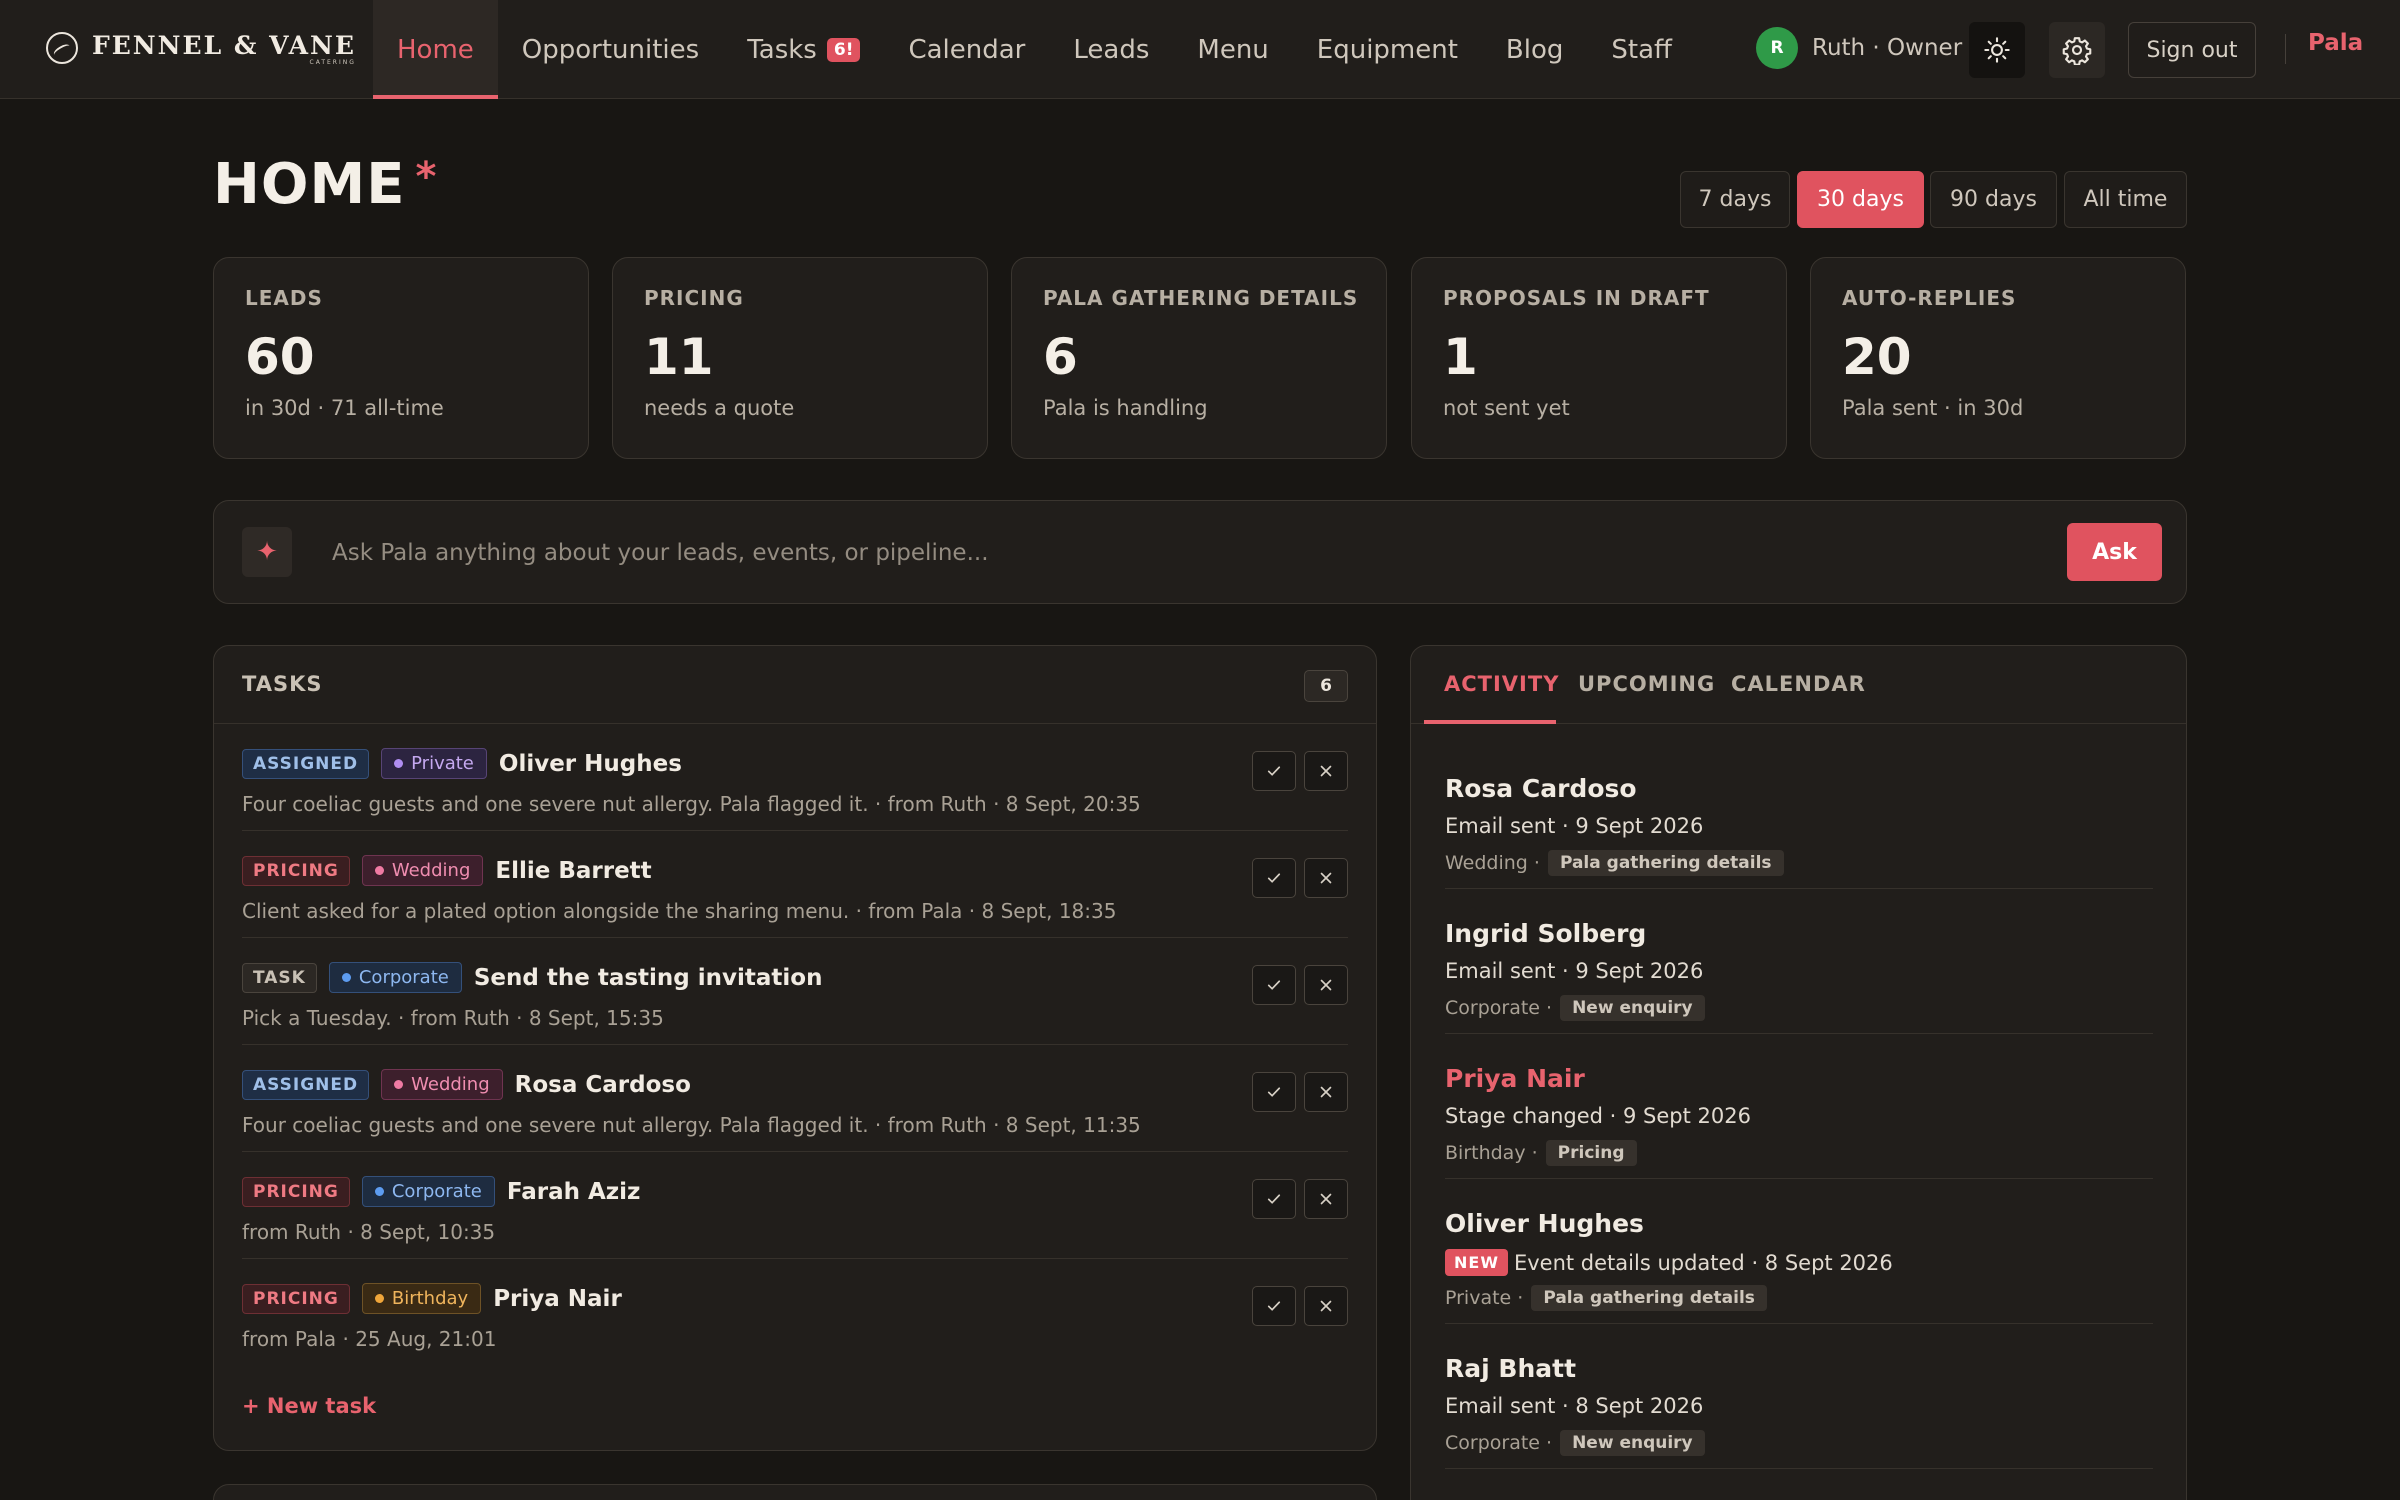  I want to click on tab-calendar: CALENDAR, so click(1798, 684).